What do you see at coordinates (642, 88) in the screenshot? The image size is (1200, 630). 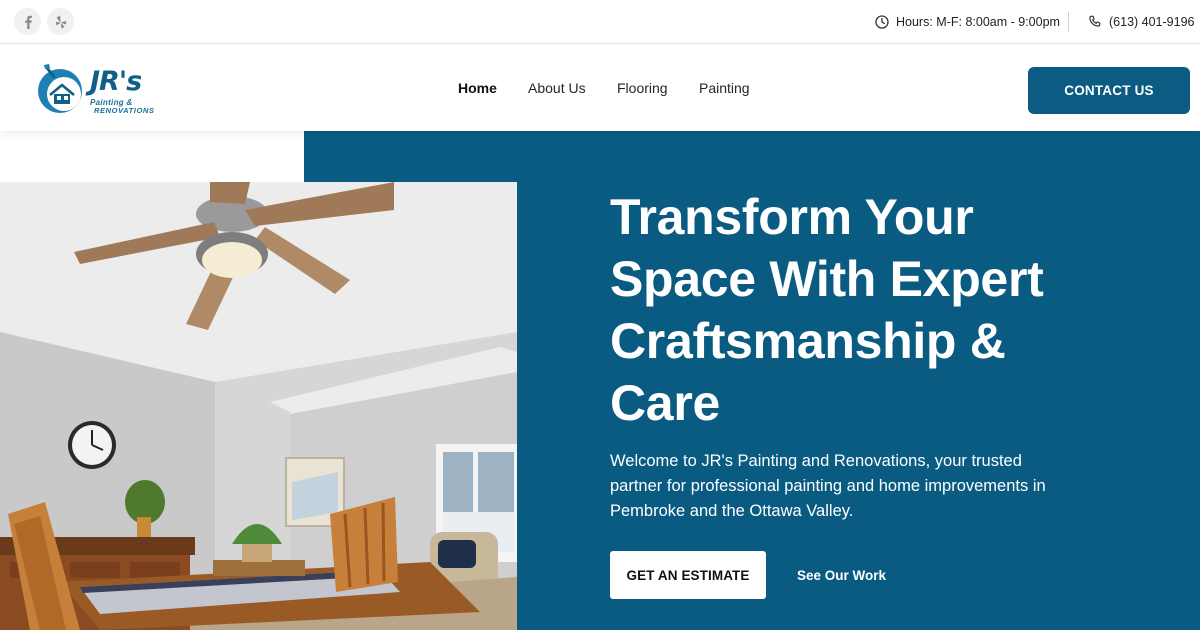 I see `nav-flooring: Flooring` at bounding box center [642, 88].